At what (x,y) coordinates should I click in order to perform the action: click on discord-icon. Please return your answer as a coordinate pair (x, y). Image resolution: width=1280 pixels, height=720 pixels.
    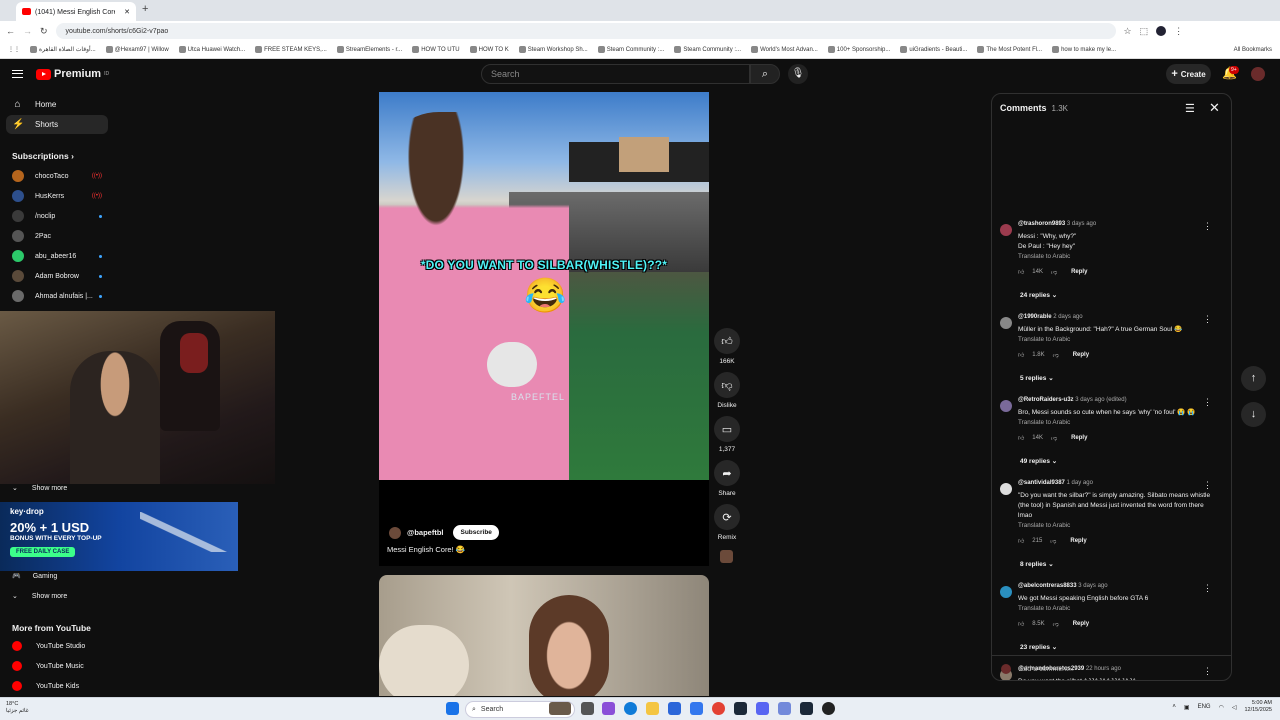
    Looking at the image, I should click on (784, 708).